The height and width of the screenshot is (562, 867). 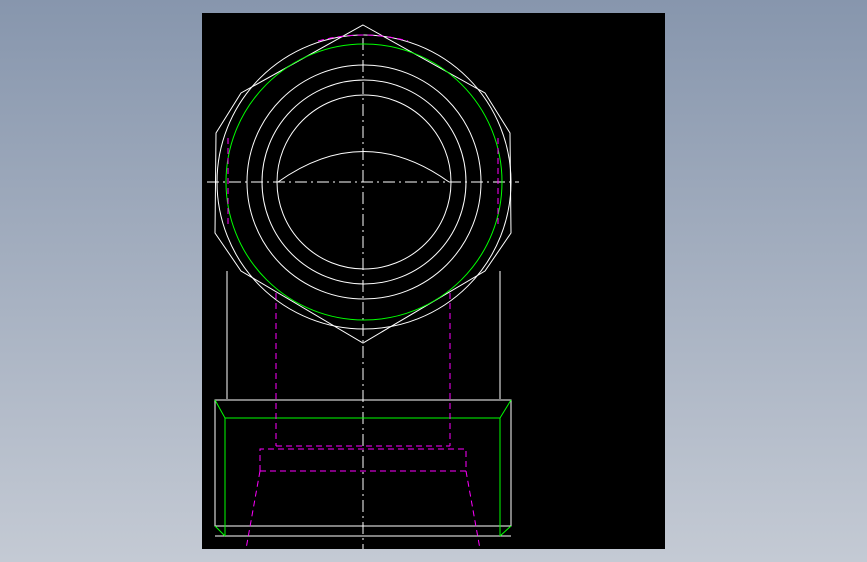 What do you see at coordinates (253, 509) in the screenshot?
I see `hidden-taper-left` at bounding box center [253, 509].